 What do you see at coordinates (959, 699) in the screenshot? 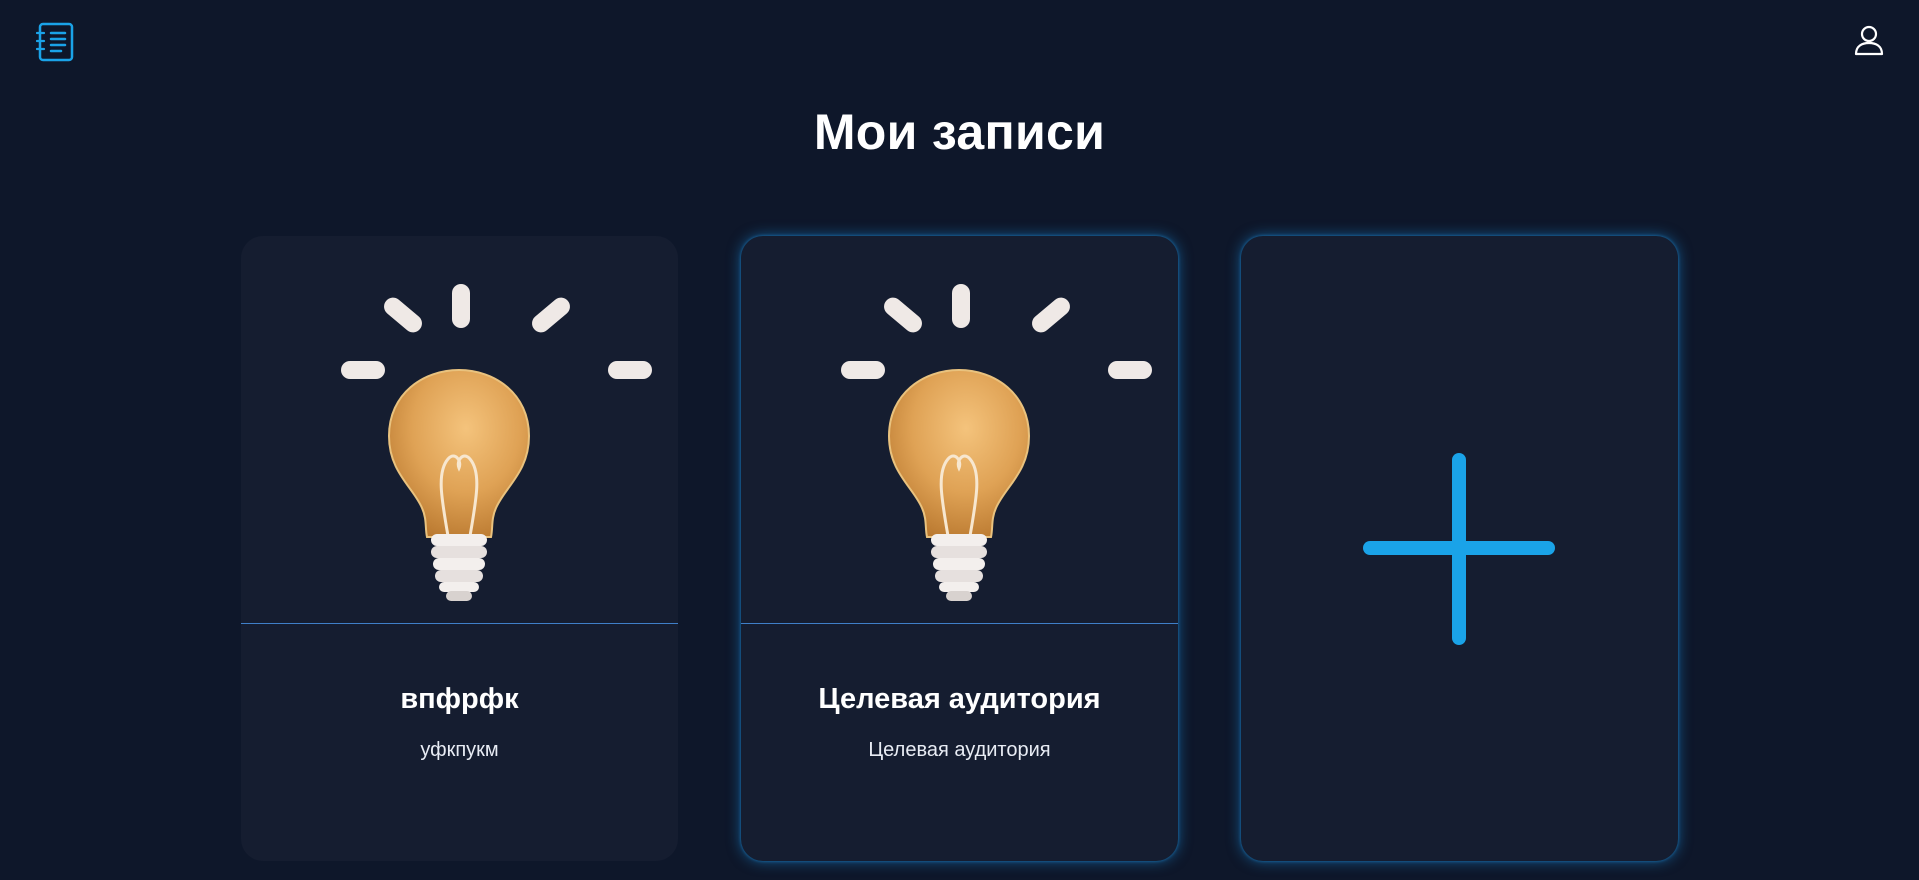
I see `note-title: Целевая аудитория` at bounding box center [959, 699].